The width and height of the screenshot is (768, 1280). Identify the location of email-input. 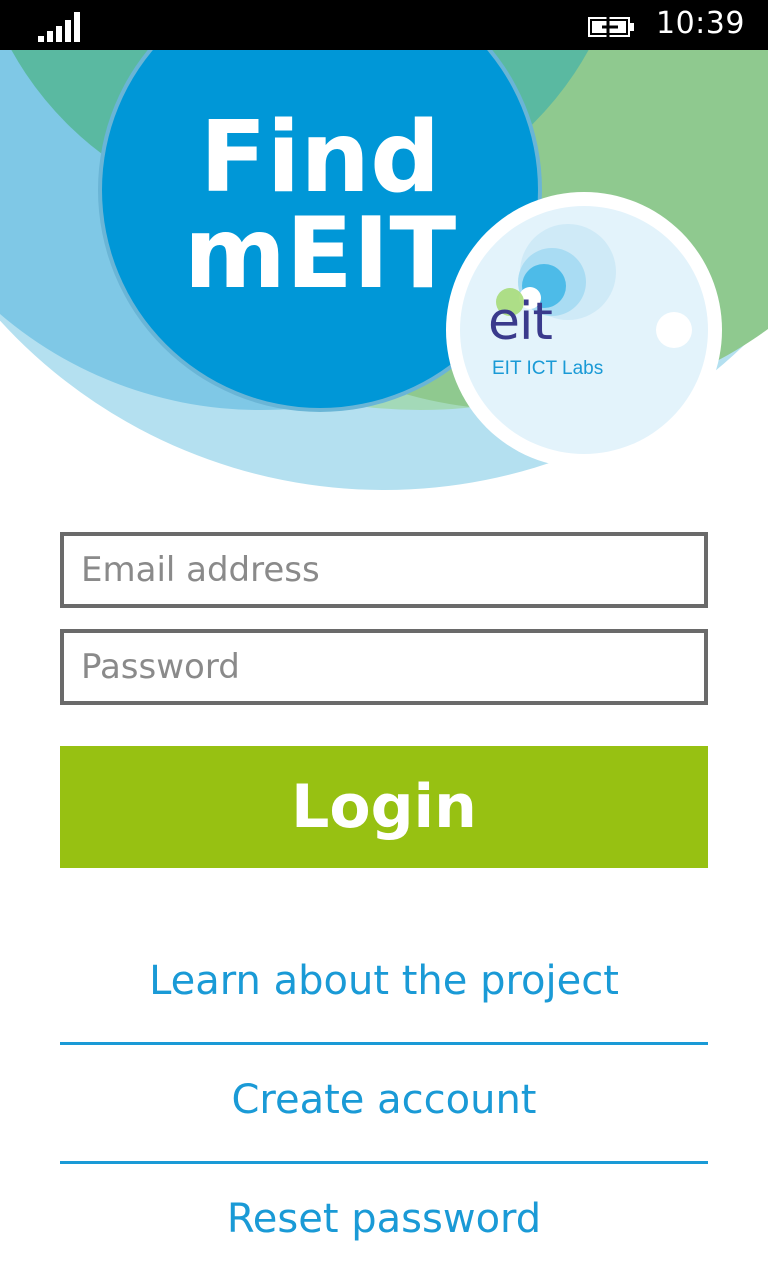
(384, 570).